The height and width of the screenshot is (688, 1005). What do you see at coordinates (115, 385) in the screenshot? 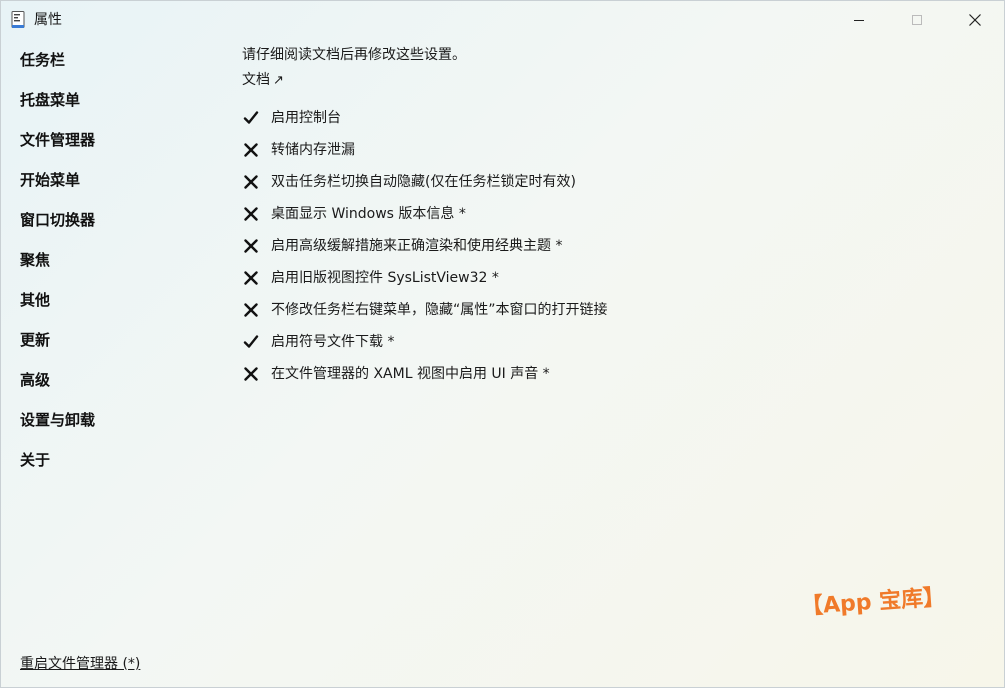
I see `sidebar-item-advanced: 高级` at bounding box center [115, 385].